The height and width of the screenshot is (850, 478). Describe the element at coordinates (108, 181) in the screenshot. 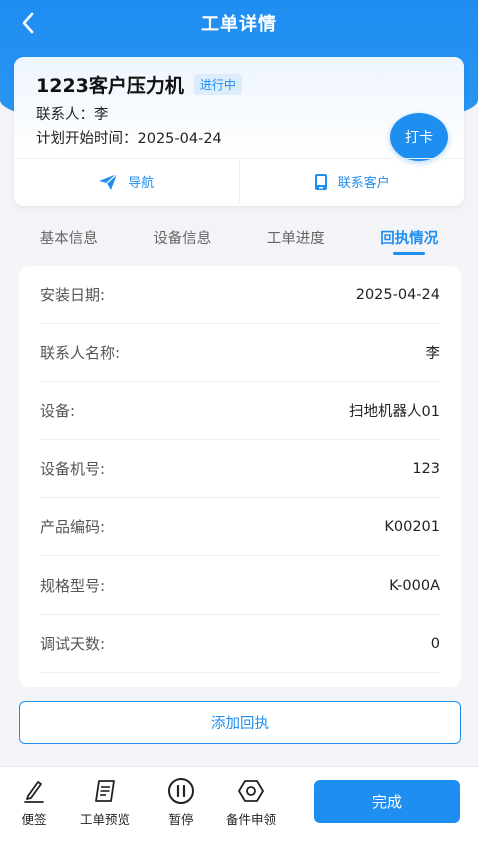

I see `send-icon` at that location.